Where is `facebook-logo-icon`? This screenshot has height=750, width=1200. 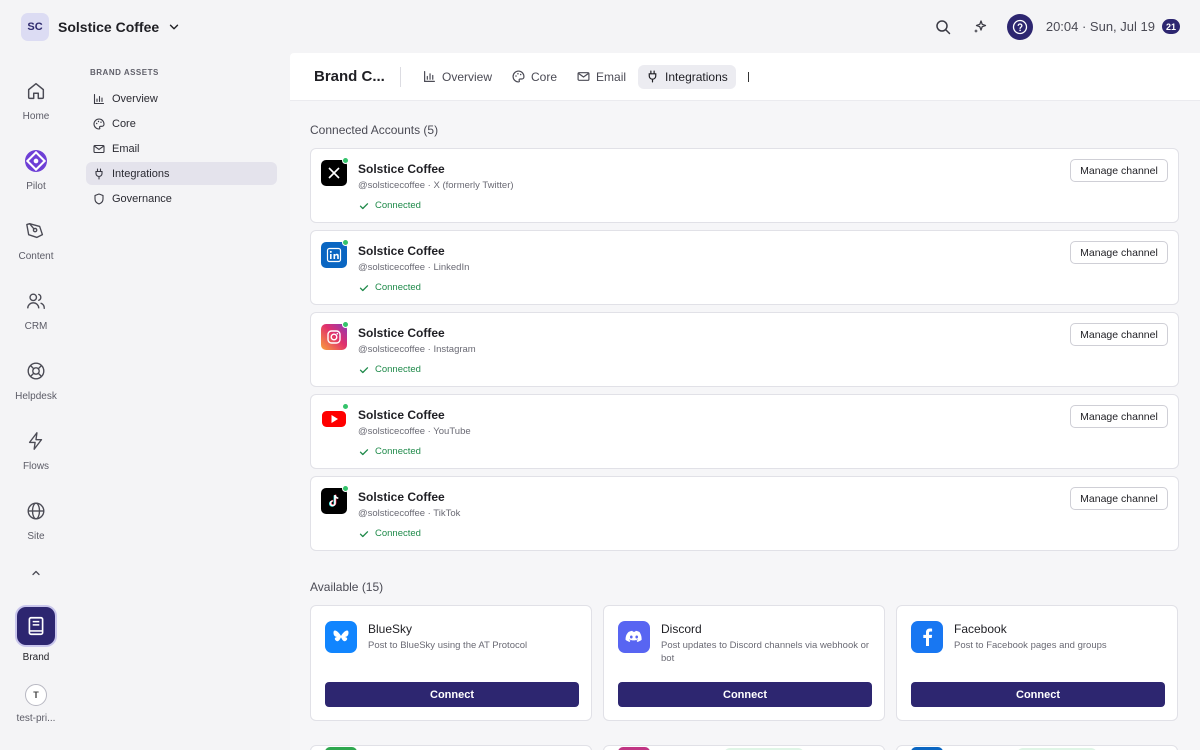
facebook-logo-icon is located at coordinates (927, 637).